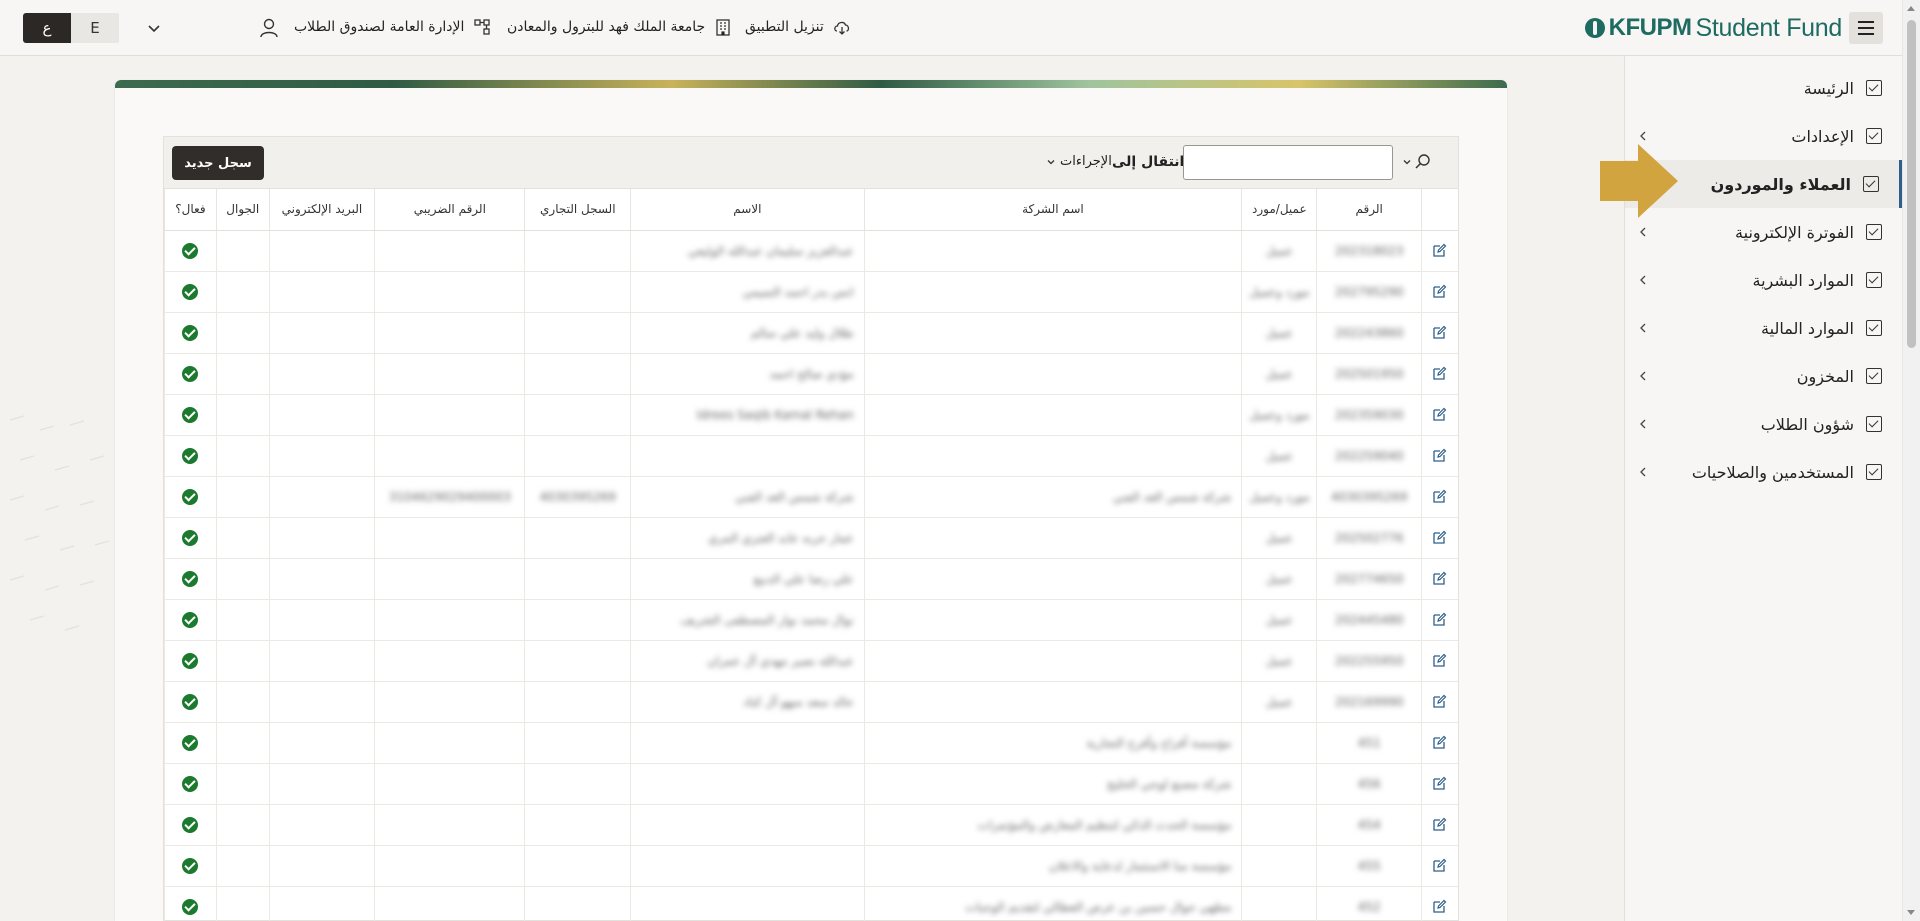 Image resolution: width=1920 pixels, height=921 pixels. What do you see at coordinates (190, 210) in the screenshot?
I see `column-header-active: فعال؟` at bounding box center [190, 210].